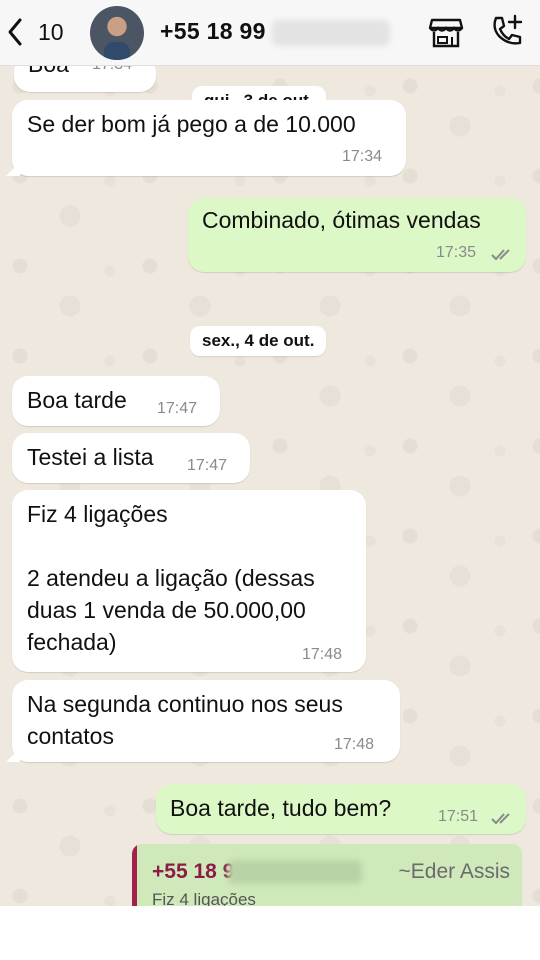  Describe the element at coordinates (456, 252) in the screenshot. I see `message-time: 17:35` at that location.